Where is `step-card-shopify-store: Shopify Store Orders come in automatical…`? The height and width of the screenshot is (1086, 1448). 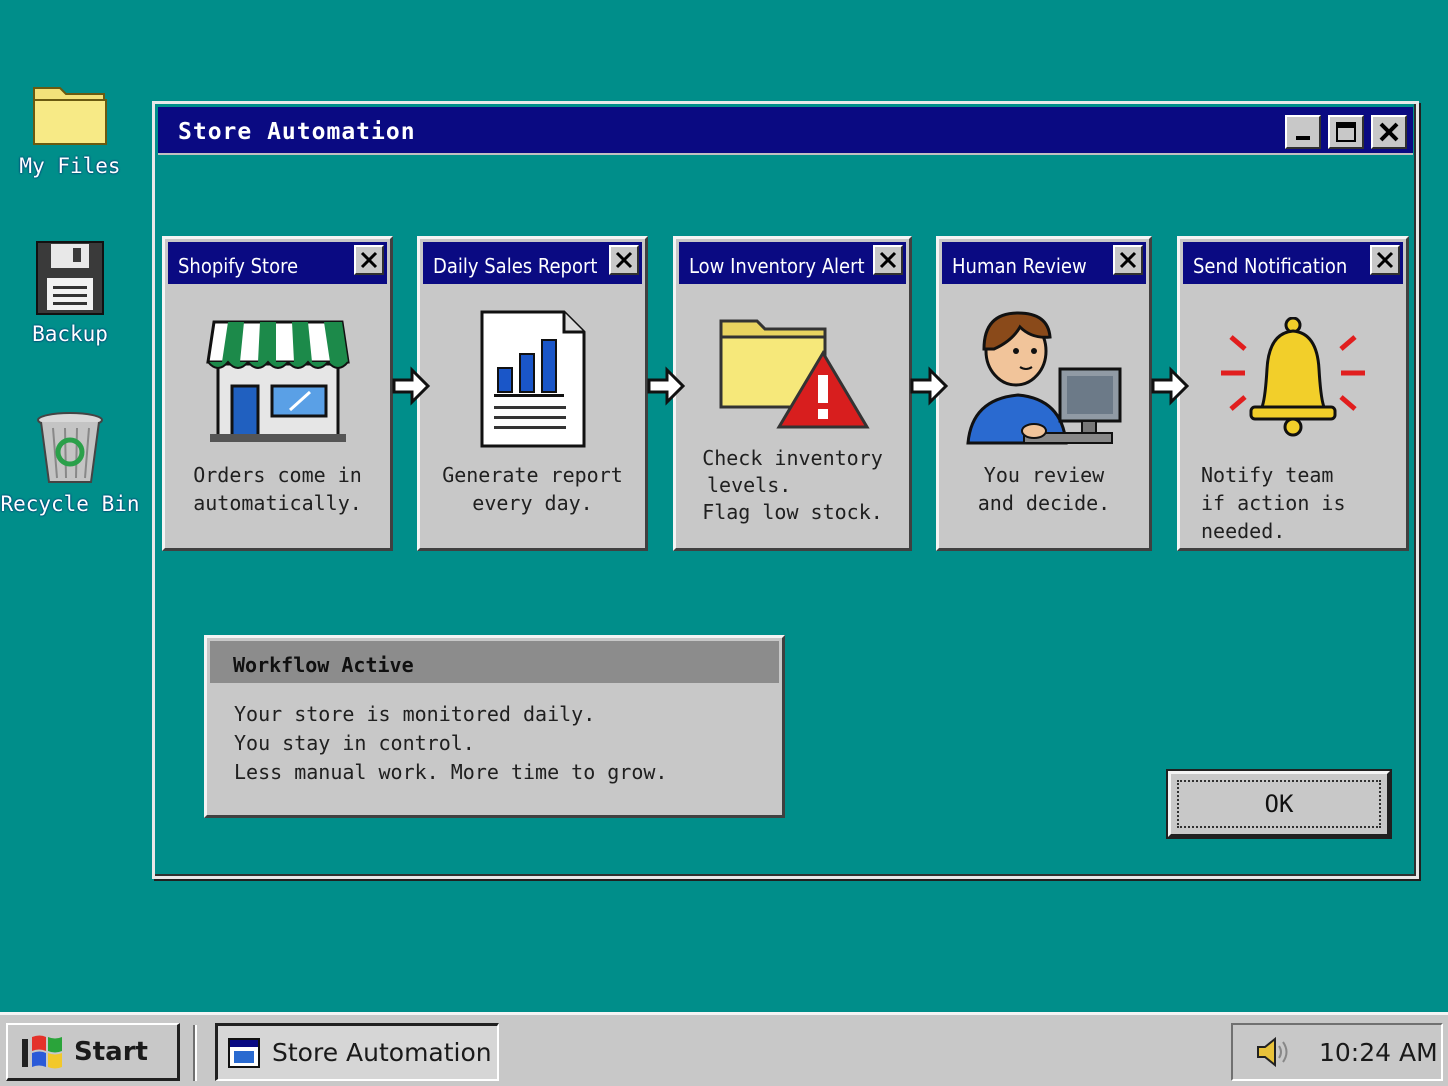 step-card-shopify-store: Shopify Store Orders come in automatical… is located at coordinates (277, 393).